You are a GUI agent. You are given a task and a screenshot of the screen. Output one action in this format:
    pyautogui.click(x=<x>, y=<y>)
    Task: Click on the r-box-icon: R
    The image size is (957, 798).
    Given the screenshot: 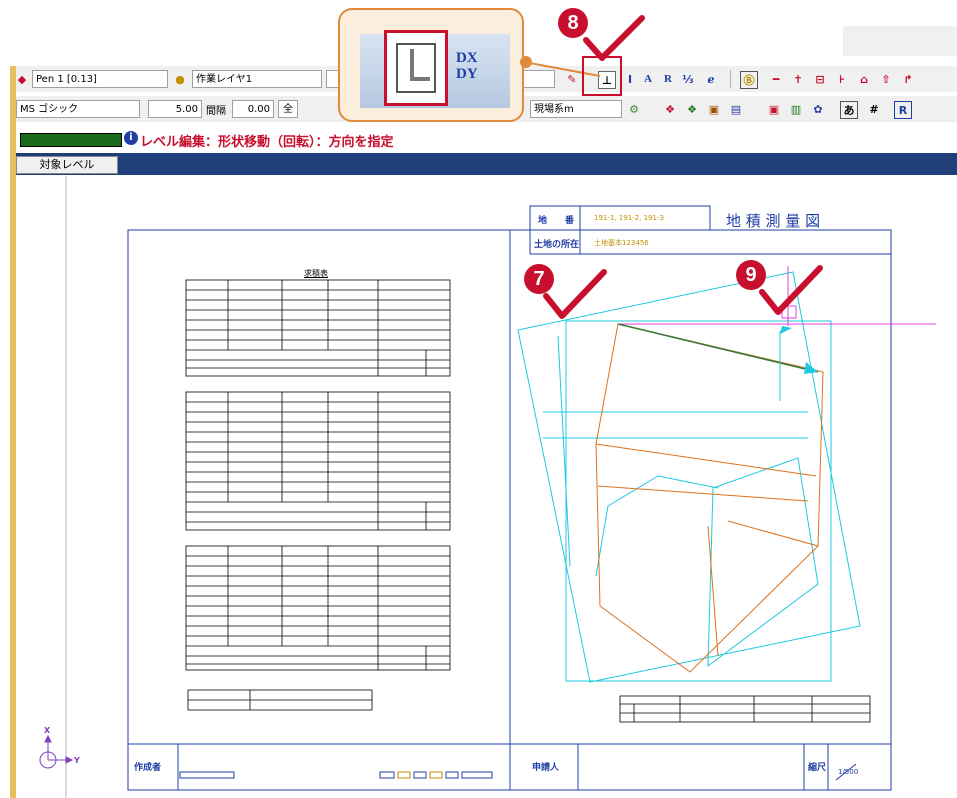 What is the action you would take?
    pyautogui.click(x=903, y=110)
    